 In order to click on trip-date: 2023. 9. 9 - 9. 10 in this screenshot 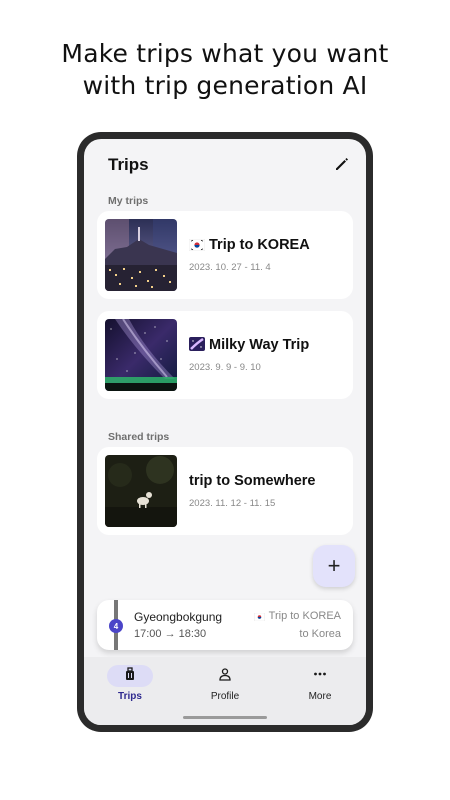, I will do `click(225, 367)`.